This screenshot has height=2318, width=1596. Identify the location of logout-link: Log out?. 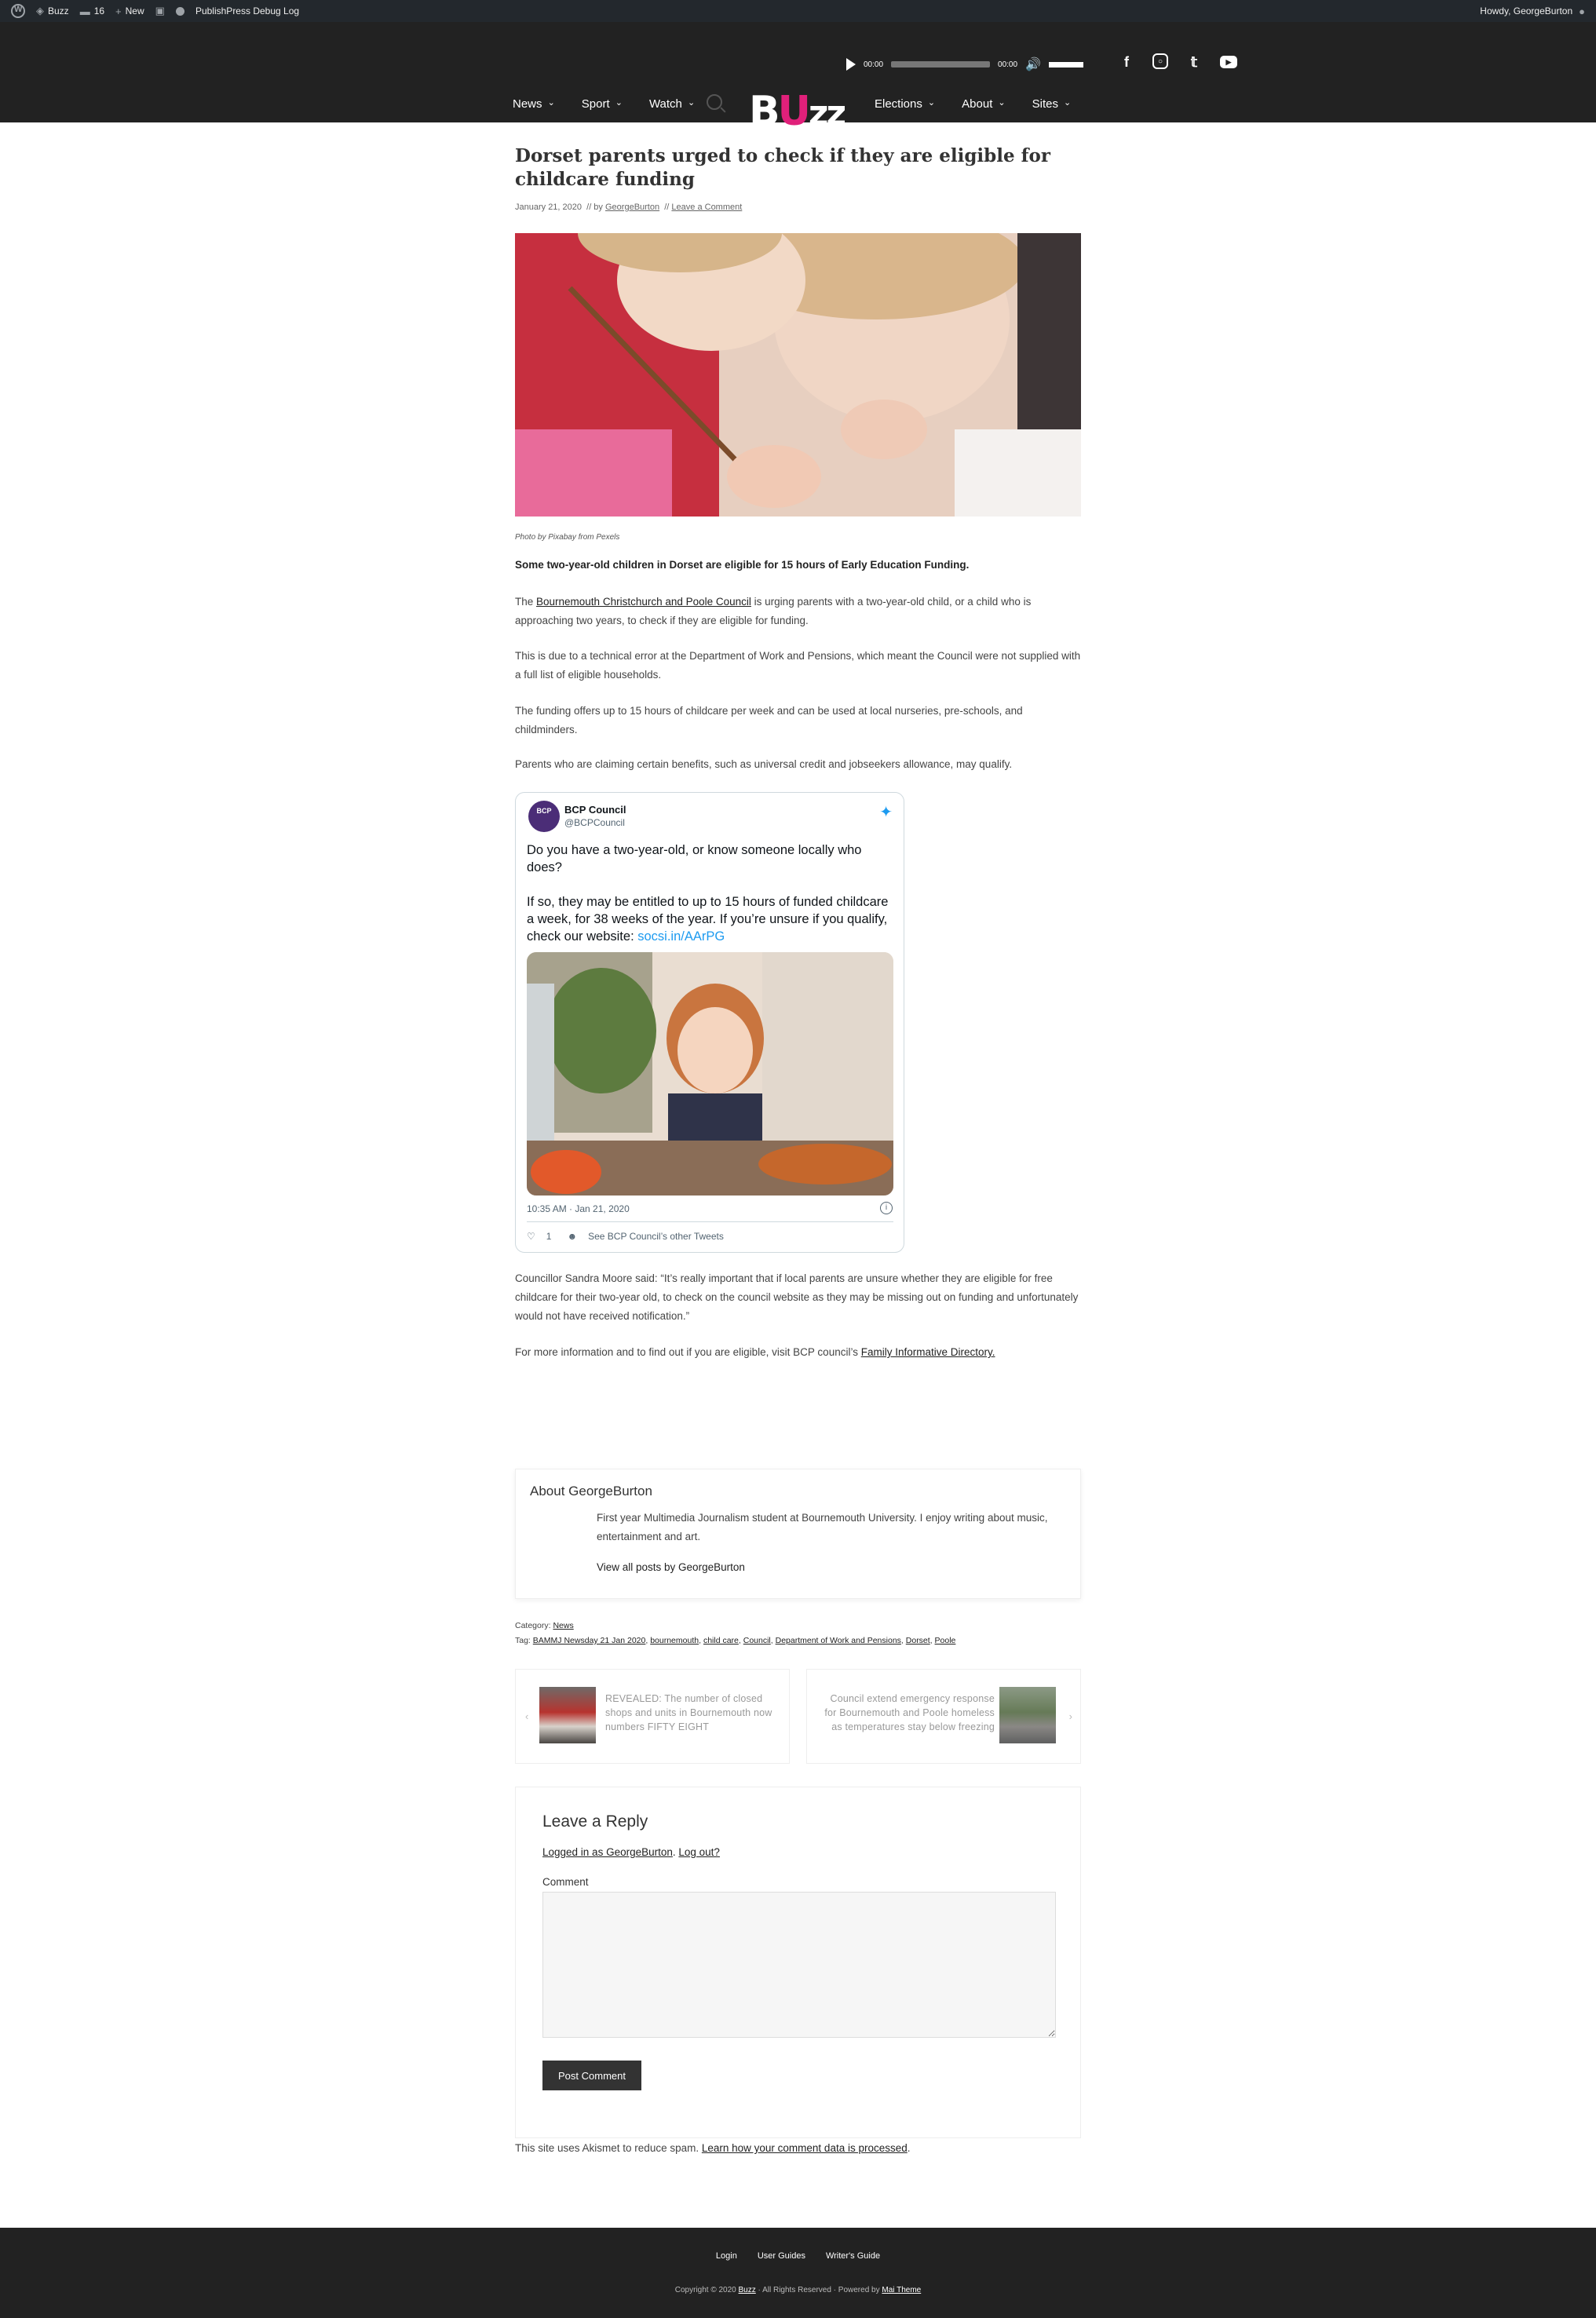
(699, 1852).